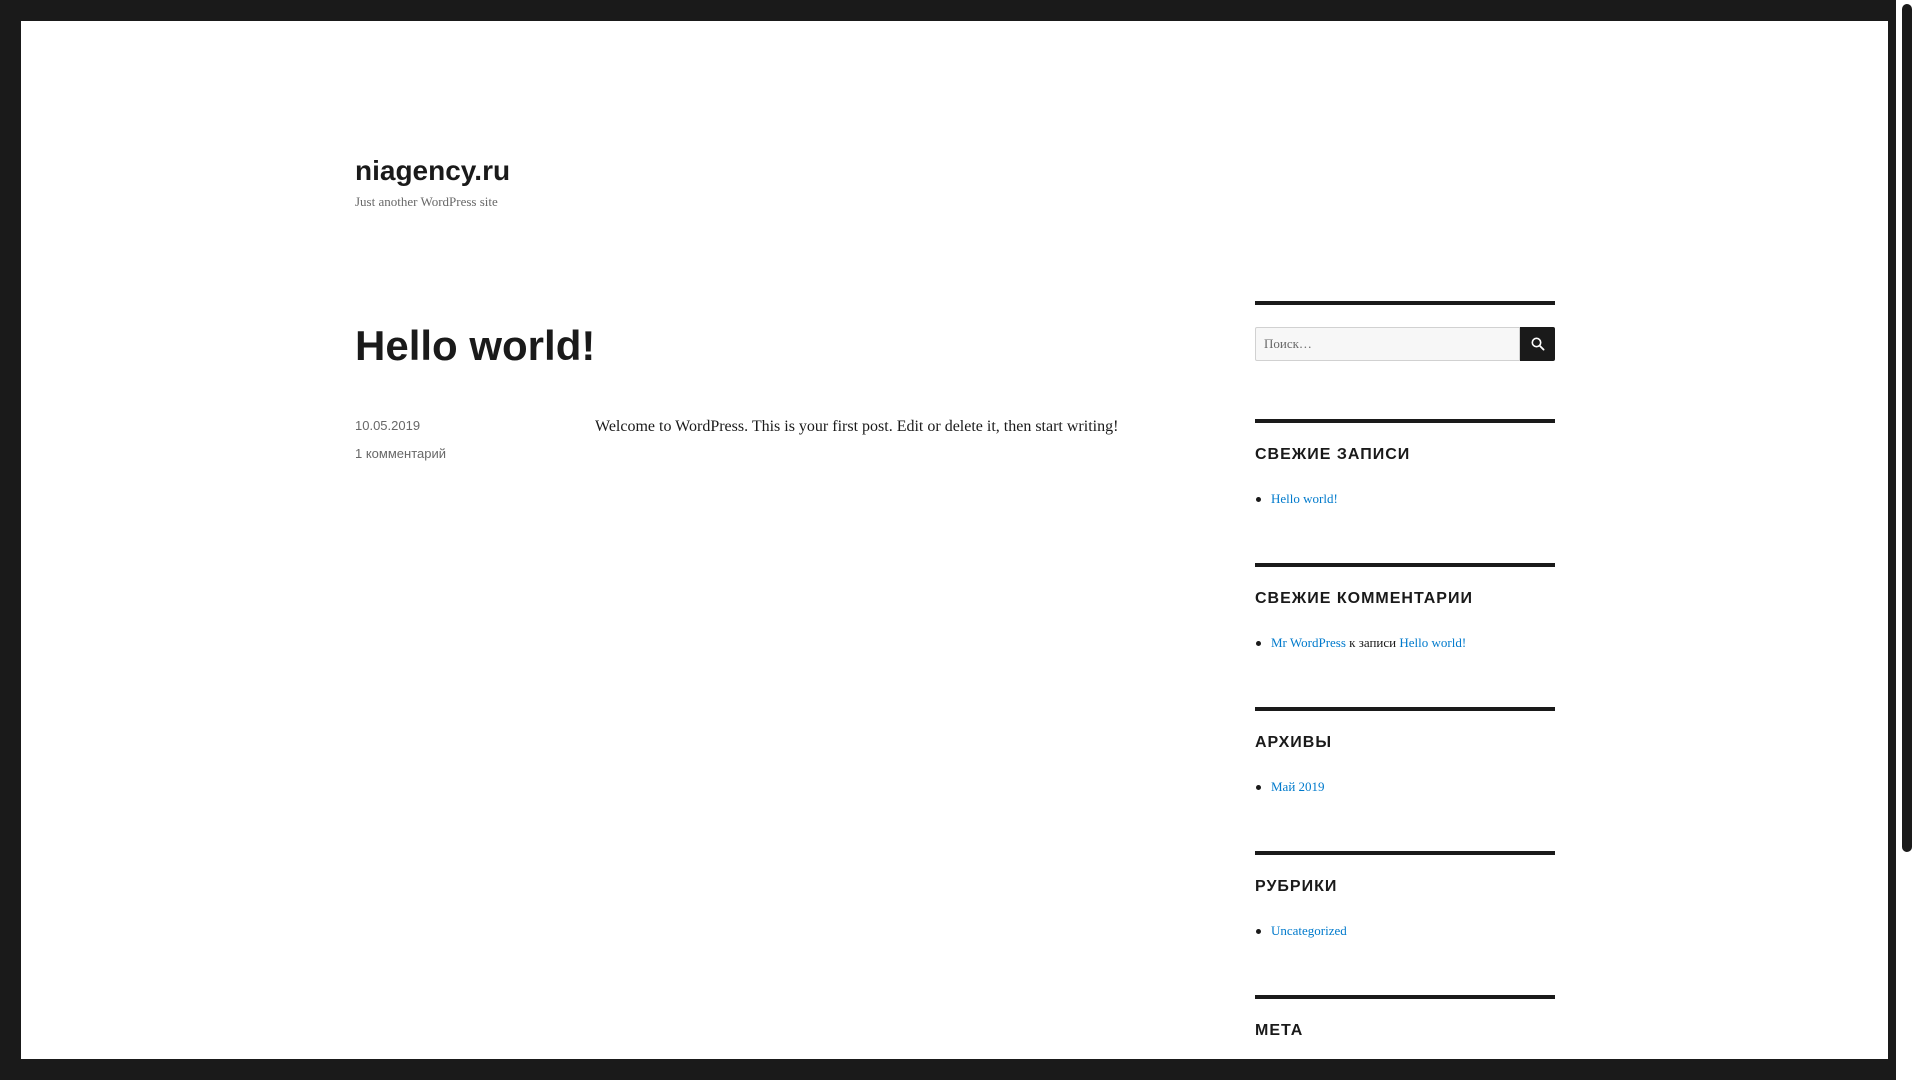 The height and width of the screenshot is (1080, 1920). What do you see at coordinates (1387, 344) in the screenshot?
I see `search-input` at bounding box center [1387, 344].